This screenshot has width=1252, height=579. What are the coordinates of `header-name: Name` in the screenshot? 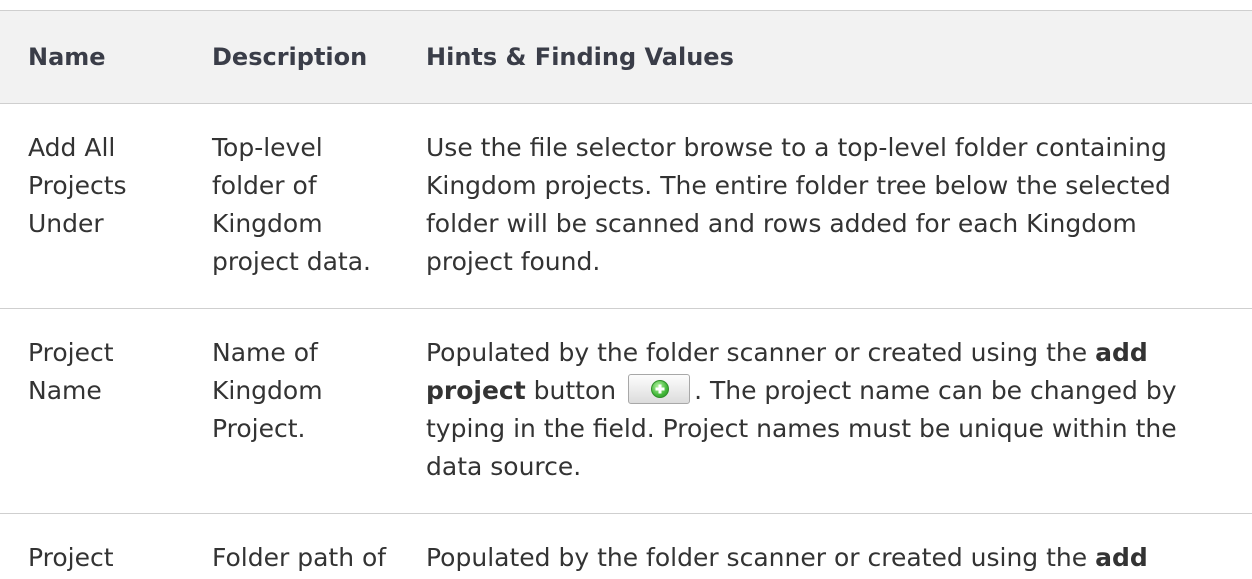 It's located at (67, 57).